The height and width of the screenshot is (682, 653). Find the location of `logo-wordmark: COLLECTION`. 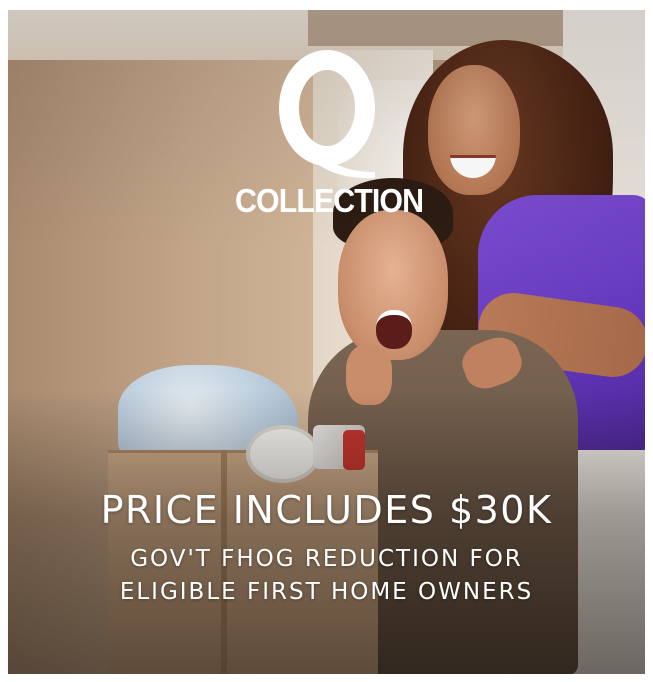

logo-wordmark: COLLECTION is located at coordinates (329, 200).